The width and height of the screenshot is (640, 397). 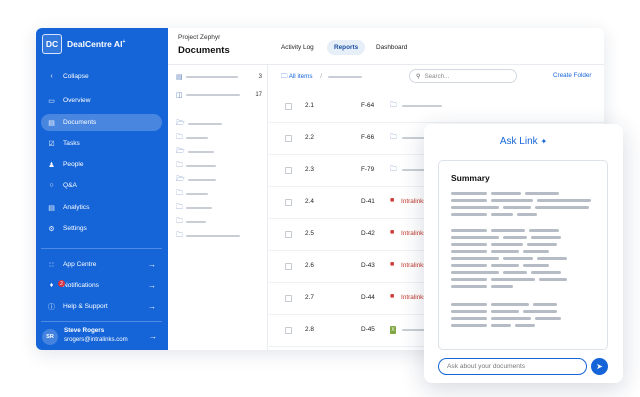 I want to click on tree-count: 3, so click(x=260, y=77).